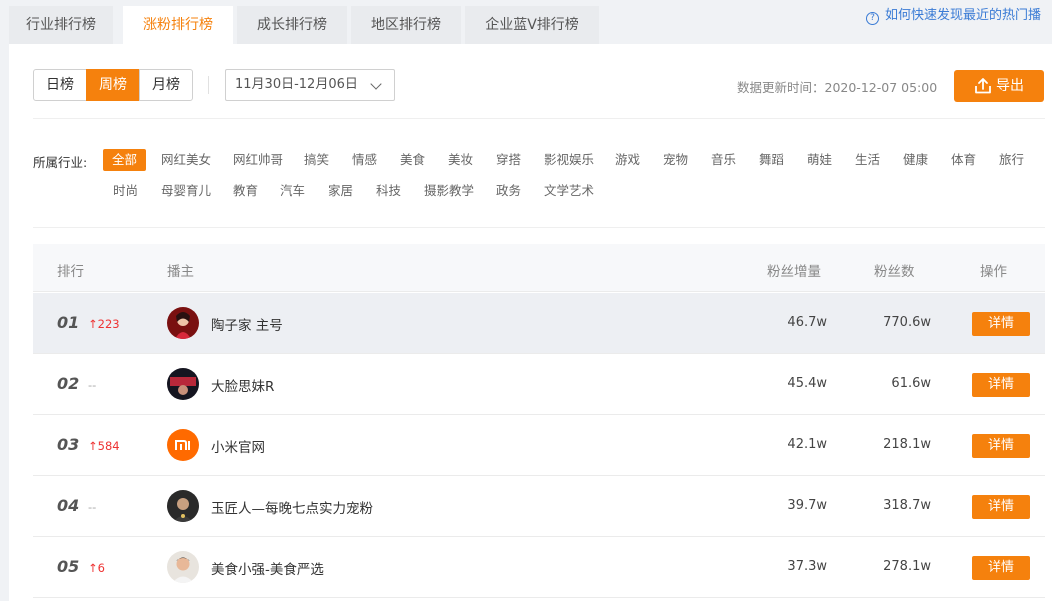  Describe the element at coordinates (807, 566) in the screenshot. I see `fan-increase: 37.3w` at that location.